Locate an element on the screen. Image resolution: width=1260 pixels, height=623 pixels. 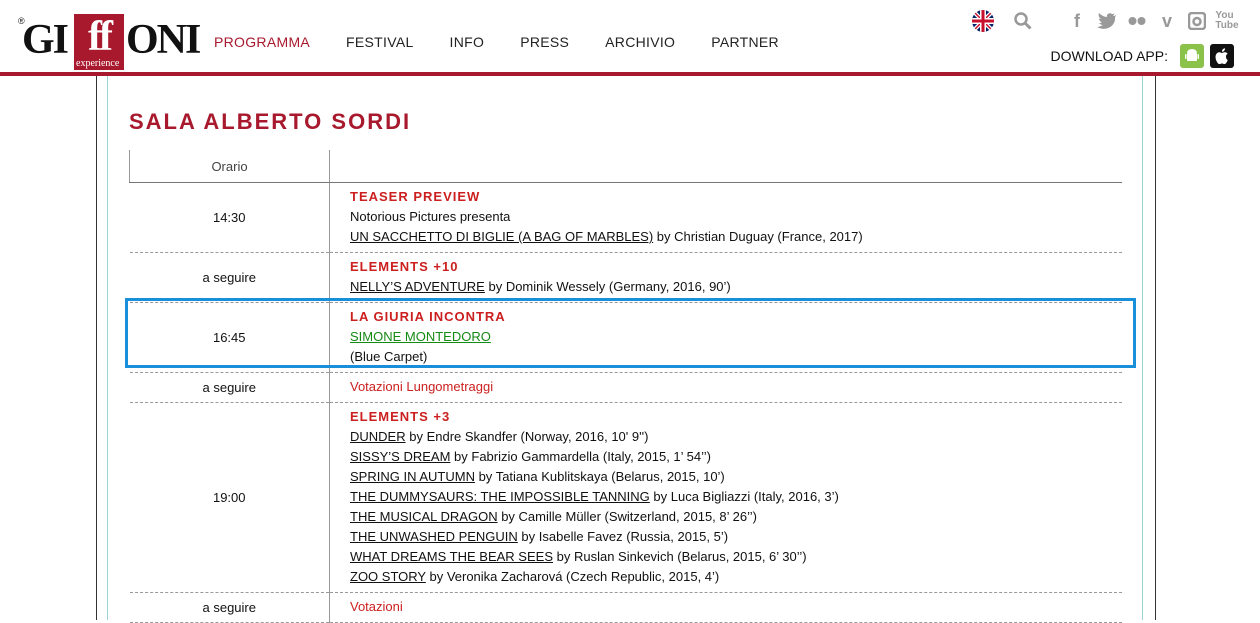
youtube-icon: You Tube is located at coordinates (1226, 21).